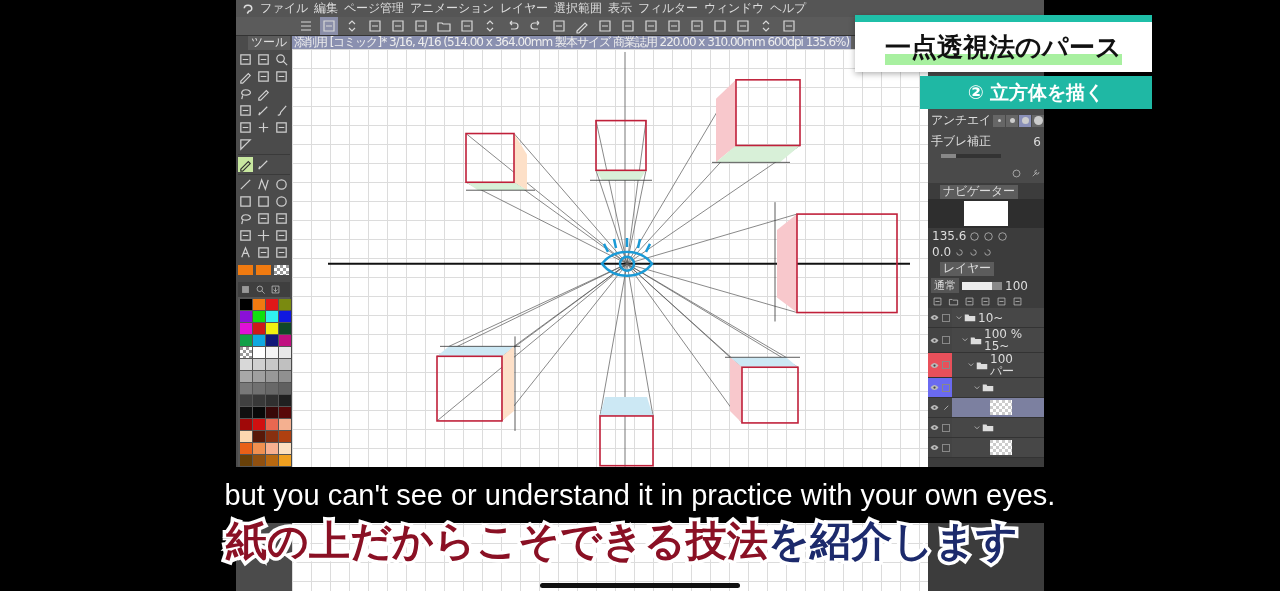 The width and height of the screenshot is (1280, 591). I want to click on panel-tab: レイヤー, so click(967, 269).